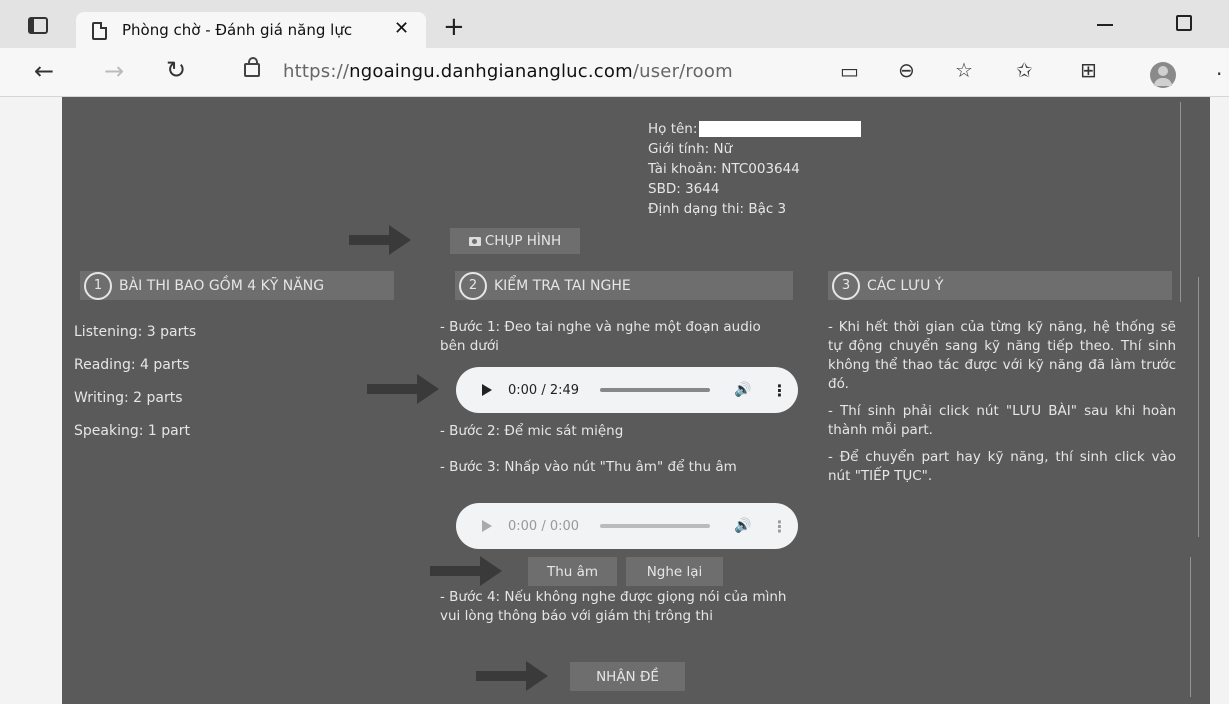  What do you see at coordinates (673, 129) in the screenshot?
I see `name-label: Họ tên:` at bounding box center [673, 129].